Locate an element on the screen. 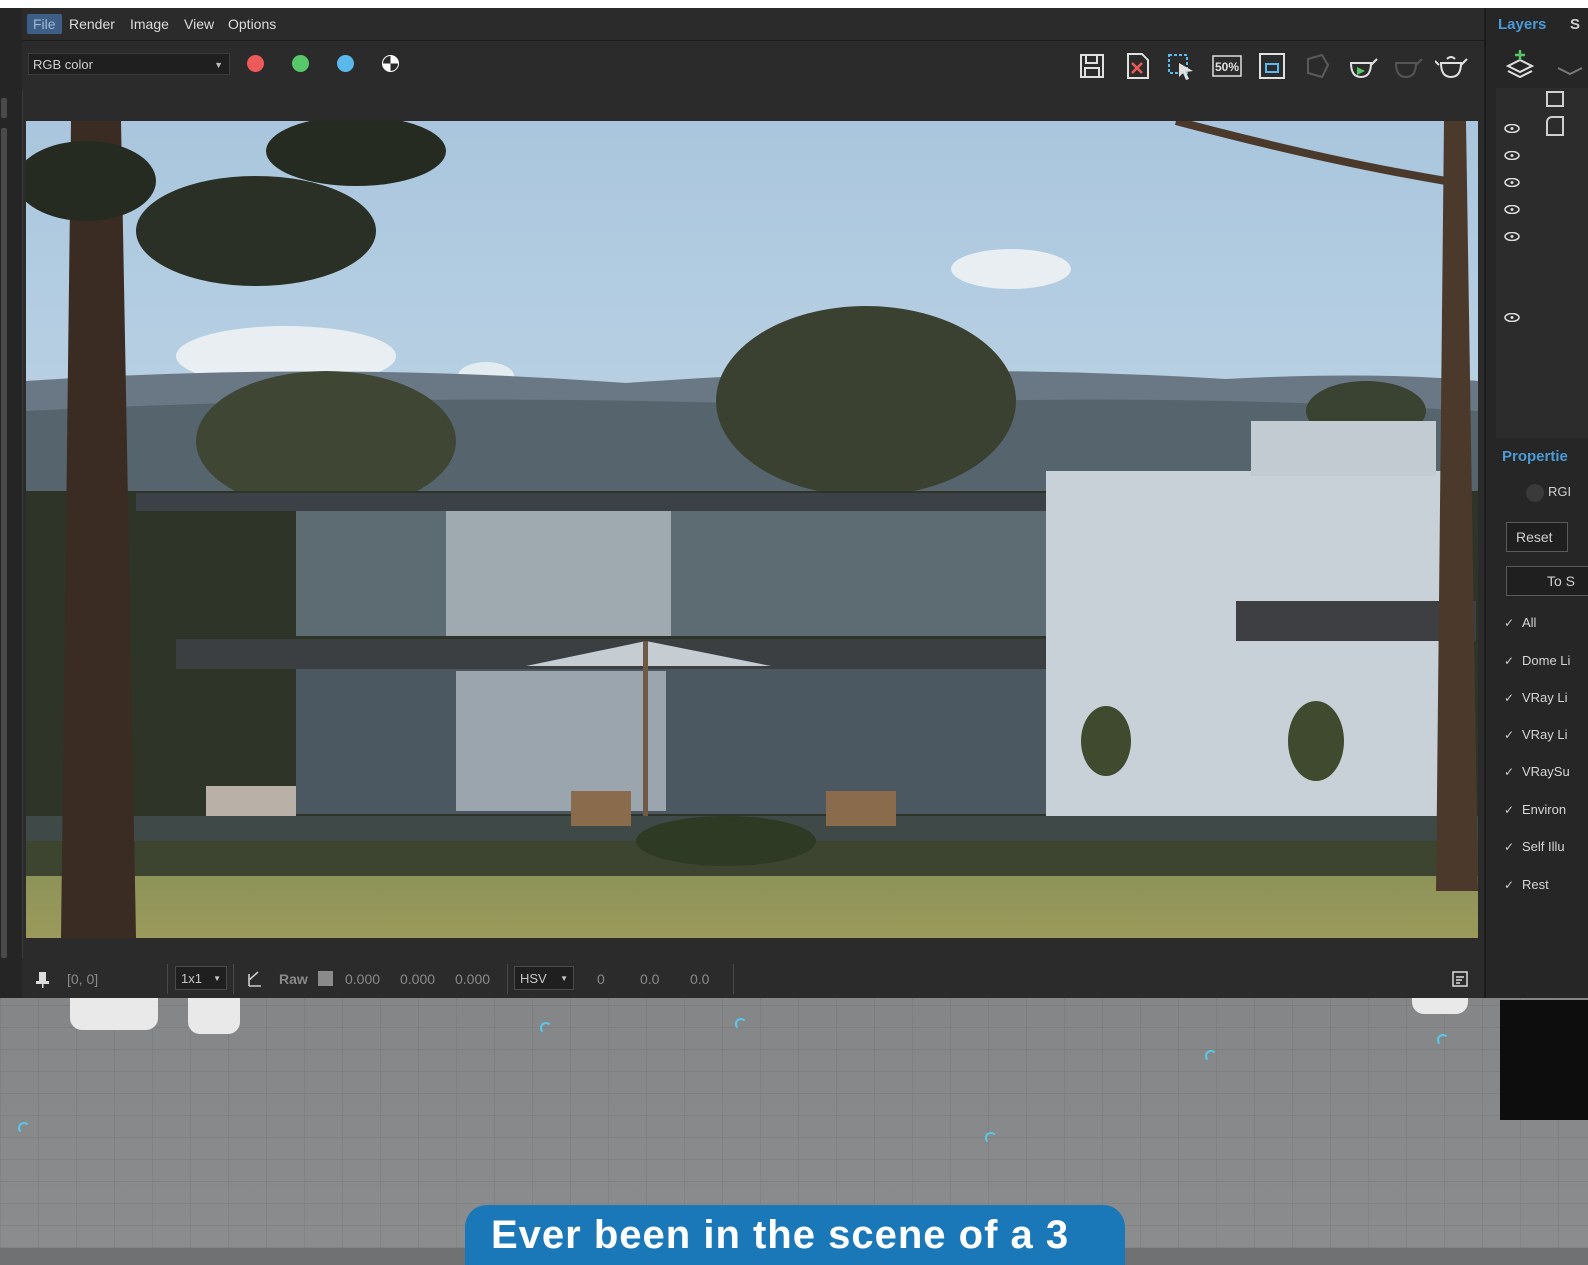 The height and width of the screenshot is (1265, 1588). layers-list is located at coordinates (1542, 263).